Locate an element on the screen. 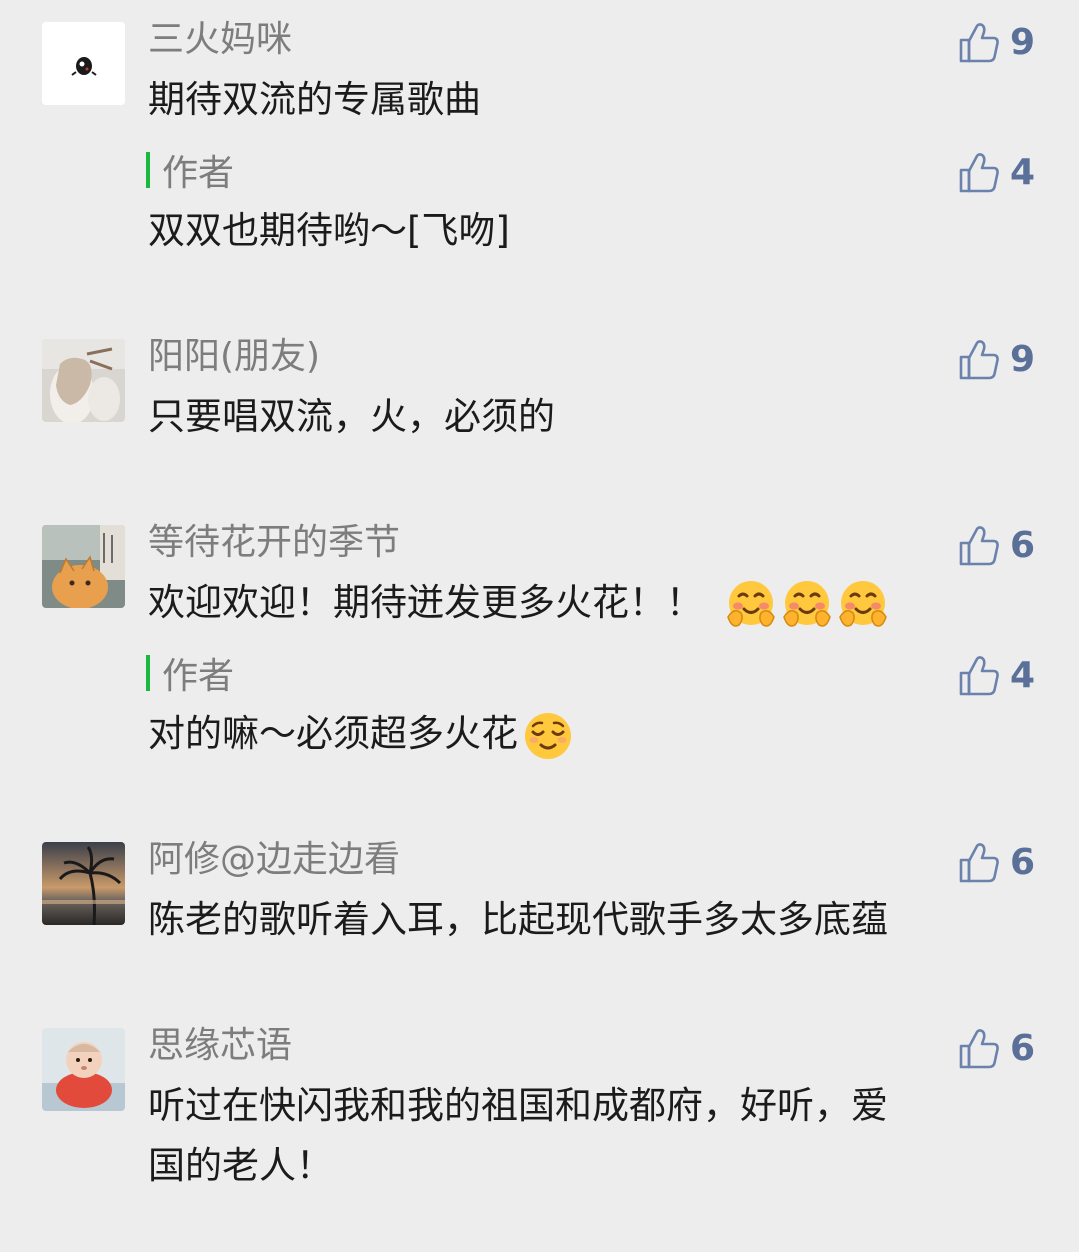  comment-username: 阿修@边走边看 is located at coordinates (274, 860).